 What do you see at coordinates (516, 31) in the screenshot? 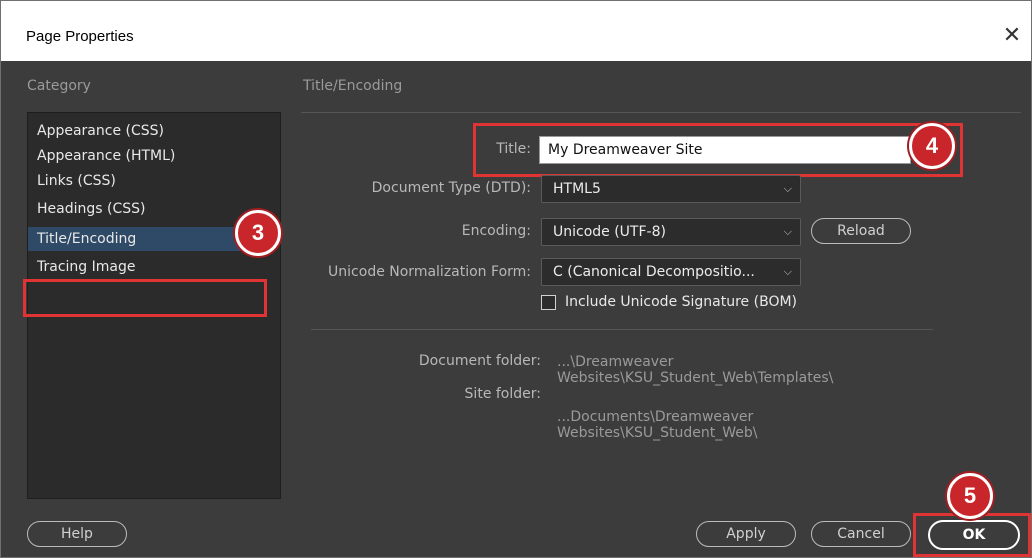
I see `title-bar: Page Properties ✕` at bounding box center [516, 31].